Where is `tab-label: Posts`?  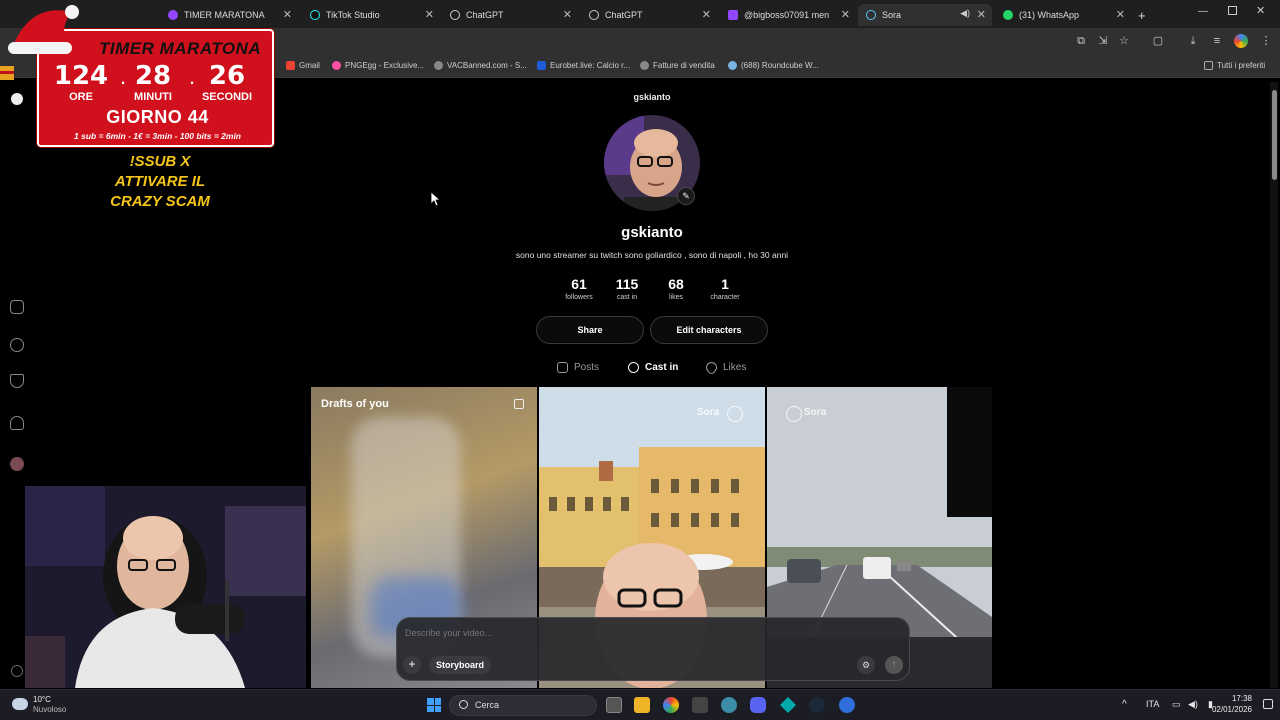 tab-label: Posts is located at coordinates (587, 367).